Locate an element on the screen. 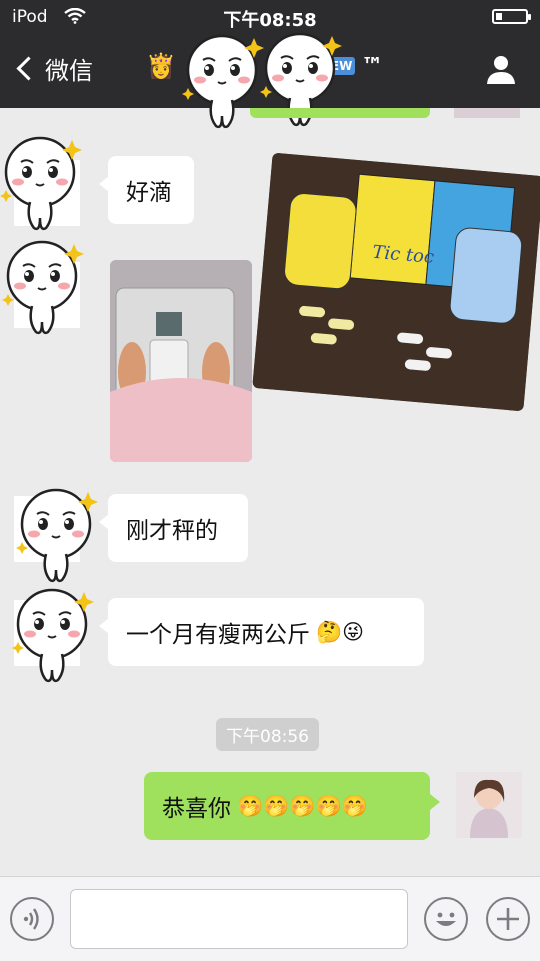  scale-photo-image is located at coordinates (181, 361).